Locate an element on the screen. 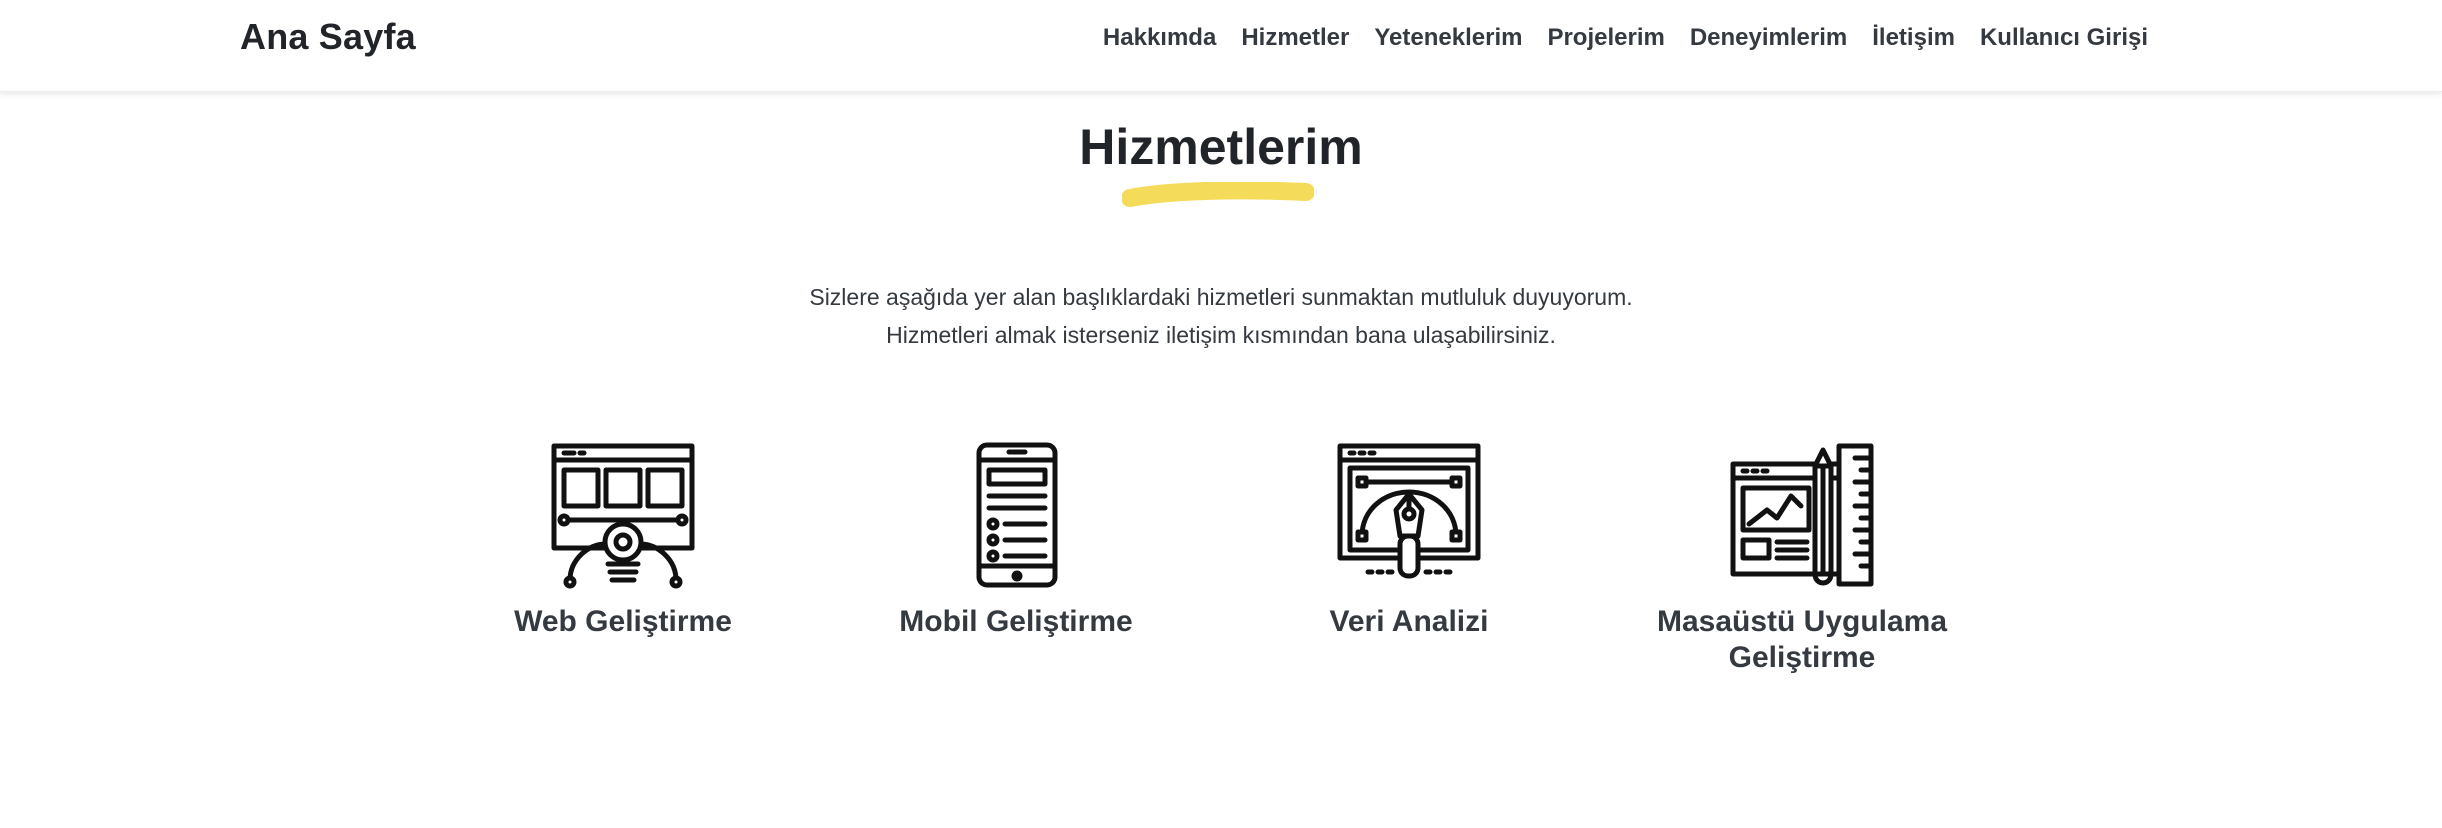 The image size is (2442, 828). mobile-app-icon is located at coordinates (1017, 515).